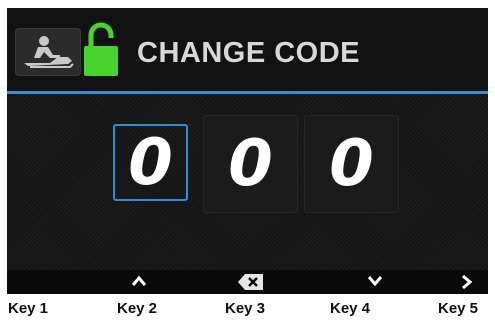 The image size is (495, 320). Describe the element at coordinates (101, 49) in the screenshot. I see `unlocked-lock-icon` at that location.